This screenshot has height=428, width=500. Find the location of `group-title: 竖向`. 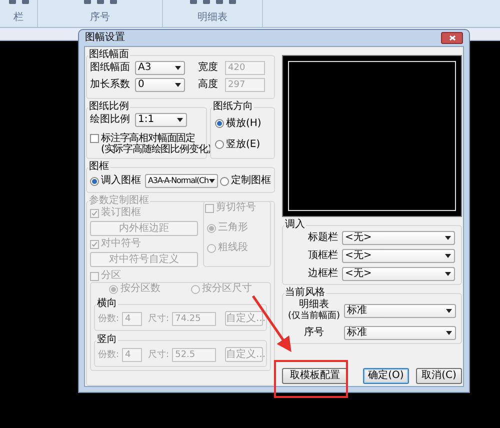

group-title: 竖向 is located at coordinates (107, 340).